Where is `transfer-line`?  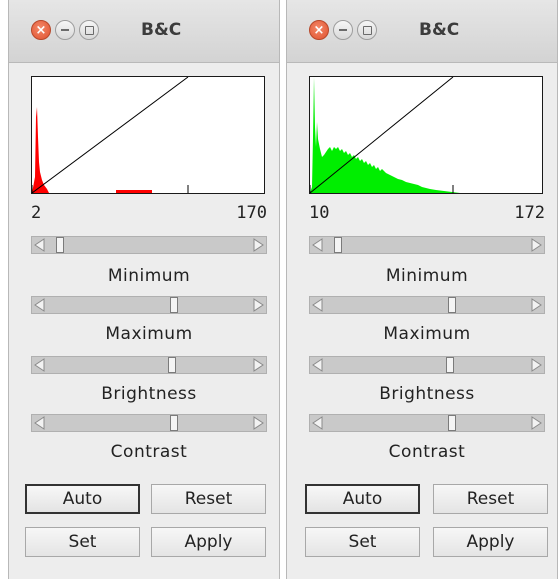 transfer-line is located at coordinates (110, 135).